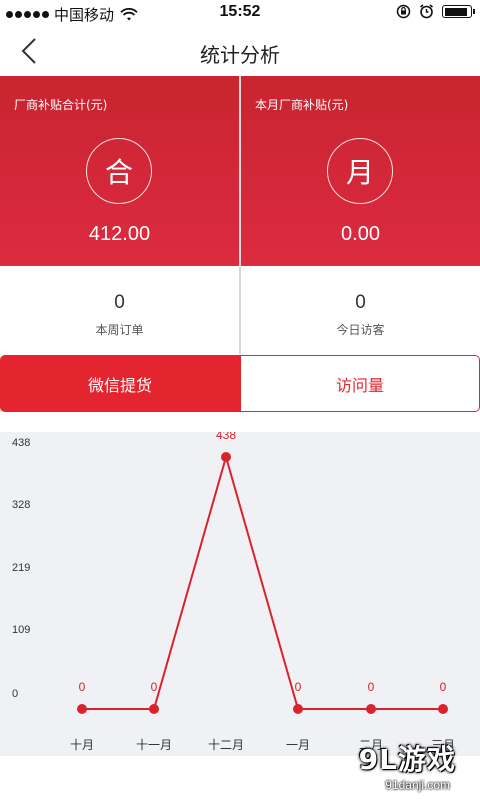 Image resolution: width=480 pixels, height=800 pixels. I want to click on tab-wechat-pickup: 微信提货, so click(120, 383).